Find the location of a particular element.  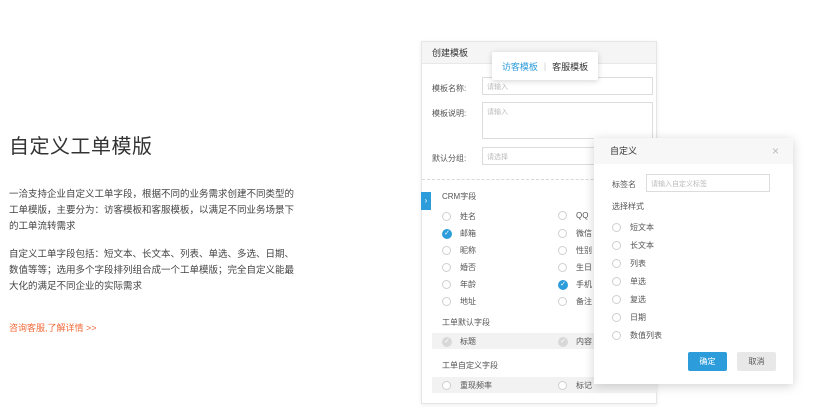

custom-field-option: 标记 is located at coordinates (575, 385).